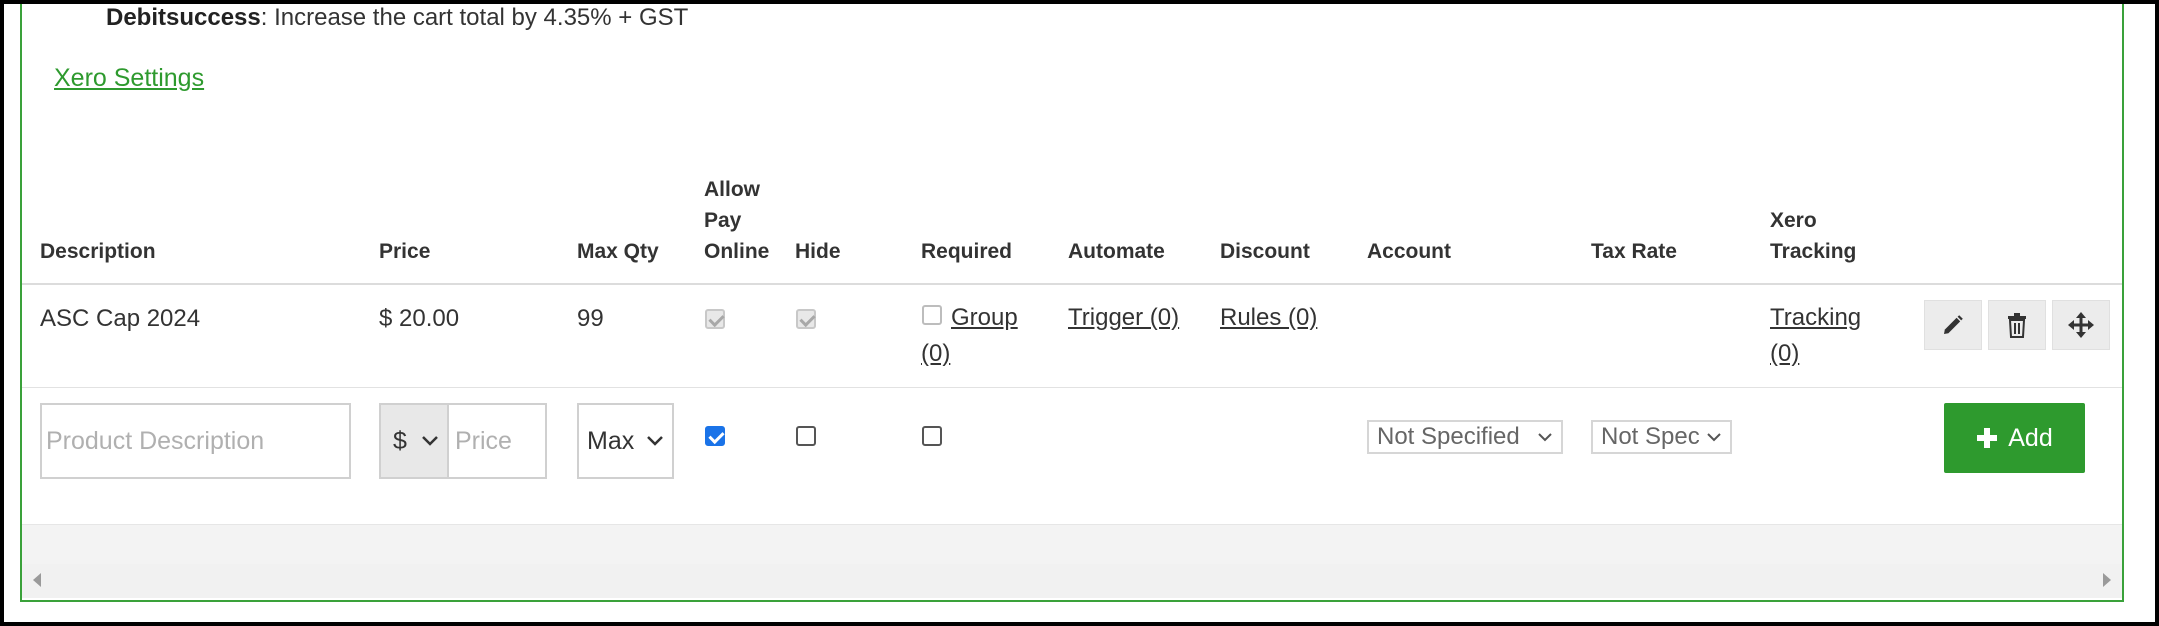 The width and height of the screenshot is (2159, 626). I want to click on scroll-left-icon, so click(37, 580).